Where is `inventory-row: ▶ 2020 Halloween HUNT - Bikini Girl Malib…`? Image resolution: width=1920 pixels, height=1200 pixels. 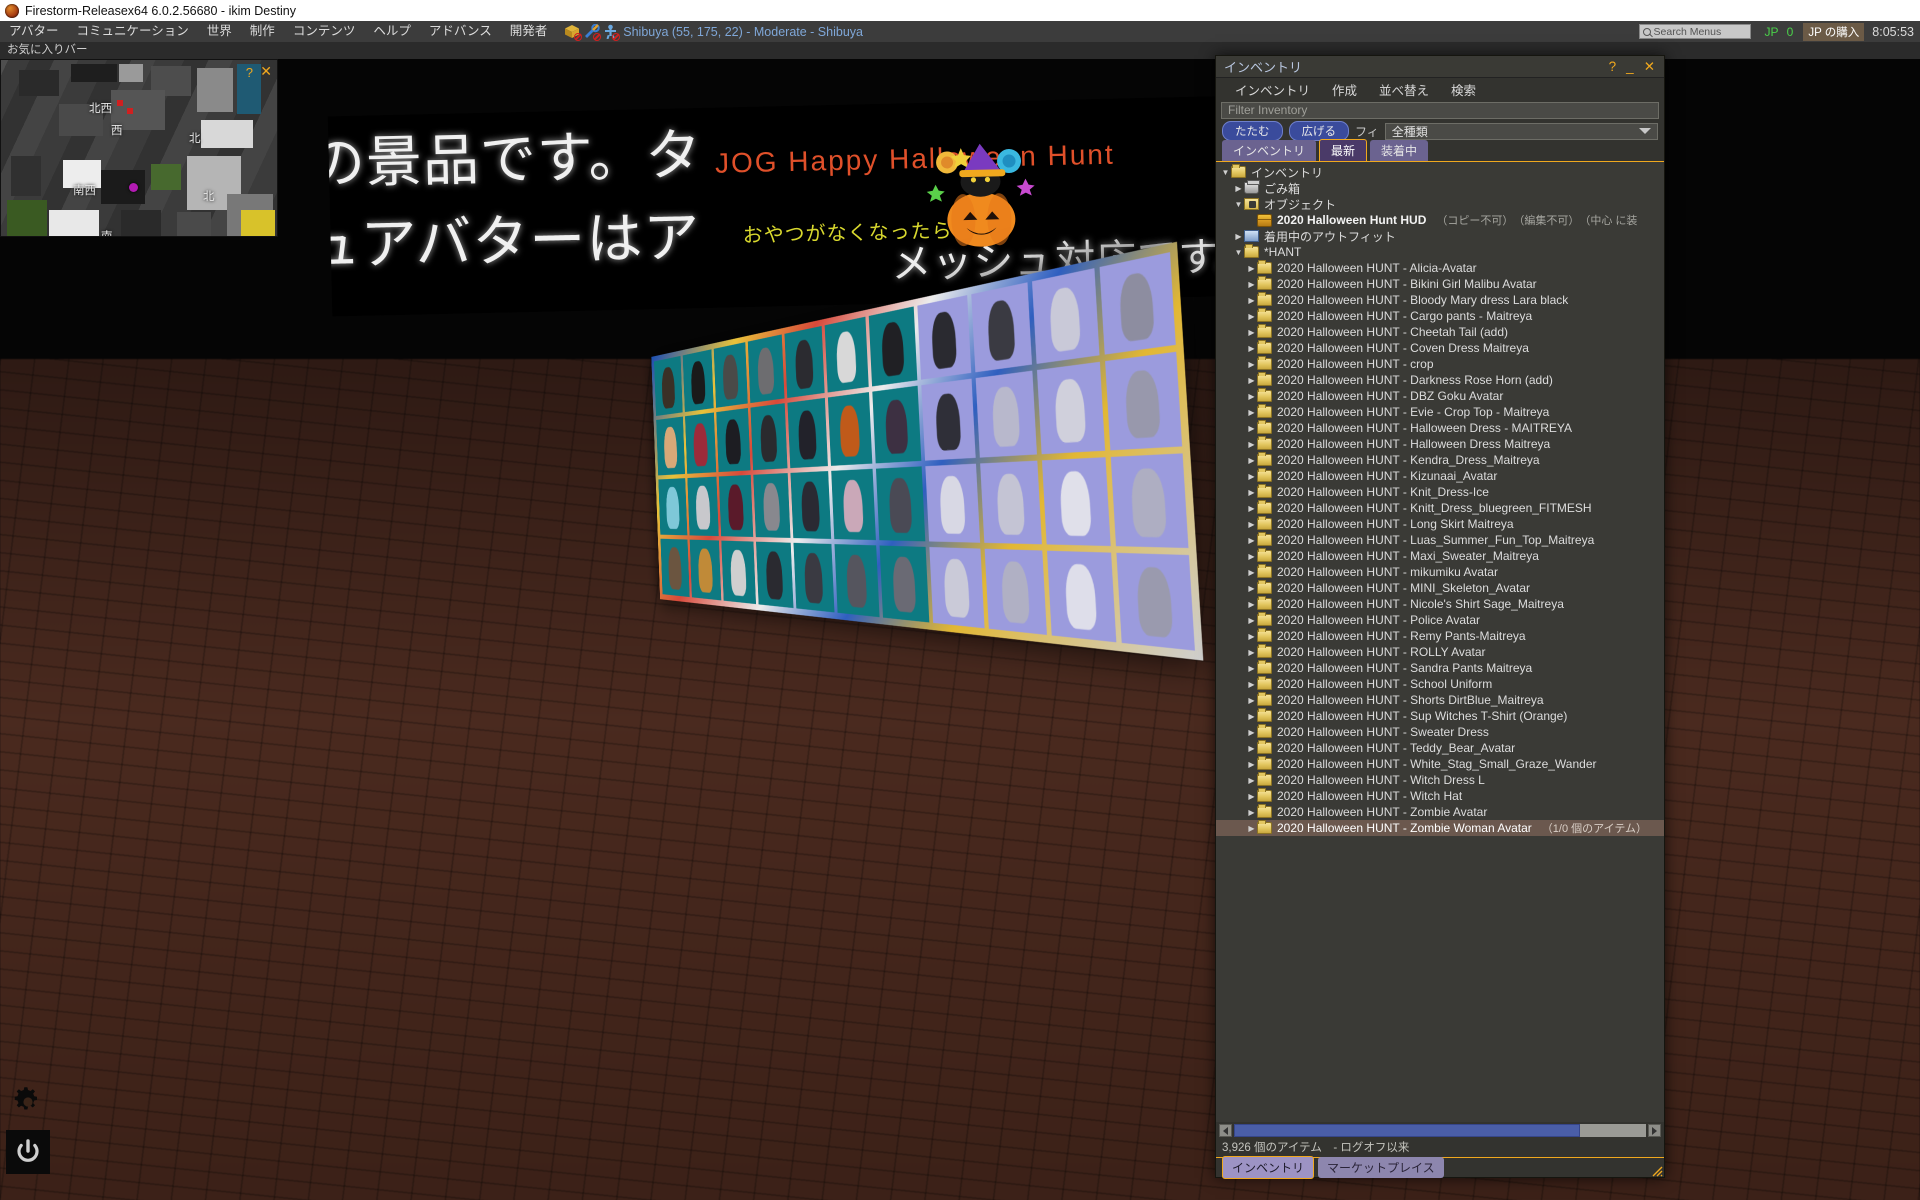 inventory-row: ▶ 2020 Halloween HUNT - Bikini Girl Malib… is located at coordinates (1440, 284).